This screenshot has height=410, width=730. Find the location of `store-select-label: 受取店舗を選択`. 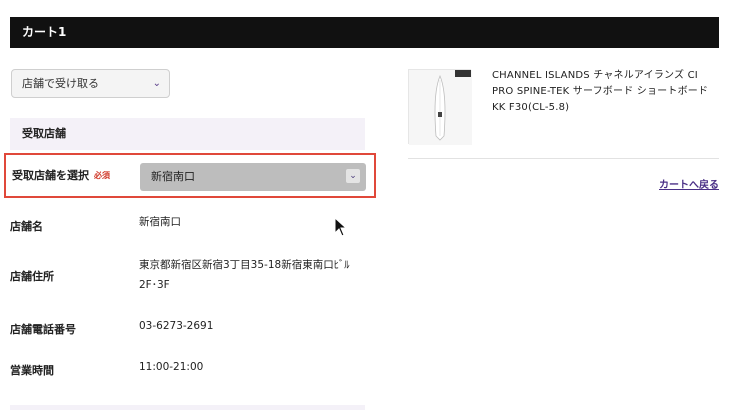

store-select-label: 受取店舗を選択 is located at coordinates (50, 175).